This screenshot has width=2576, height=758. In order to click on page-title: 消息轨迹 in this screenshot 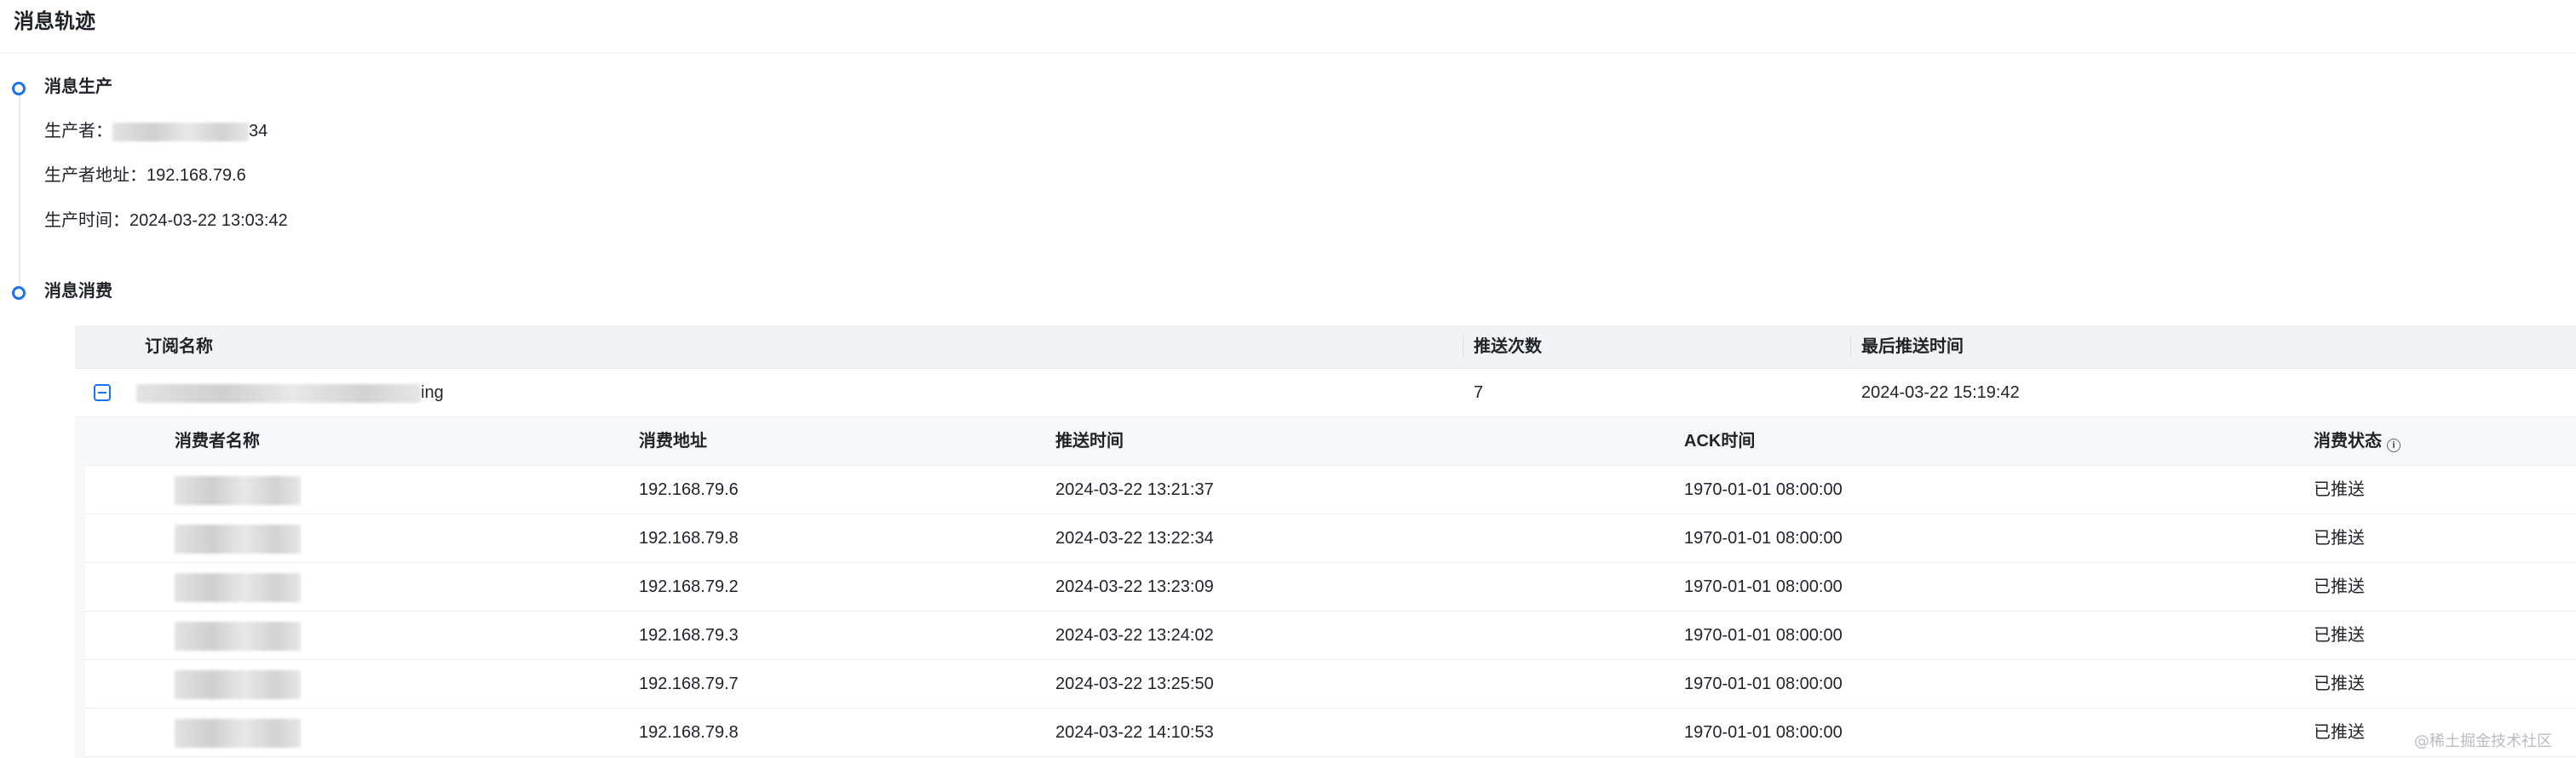, I will do `click(55, 21)`.